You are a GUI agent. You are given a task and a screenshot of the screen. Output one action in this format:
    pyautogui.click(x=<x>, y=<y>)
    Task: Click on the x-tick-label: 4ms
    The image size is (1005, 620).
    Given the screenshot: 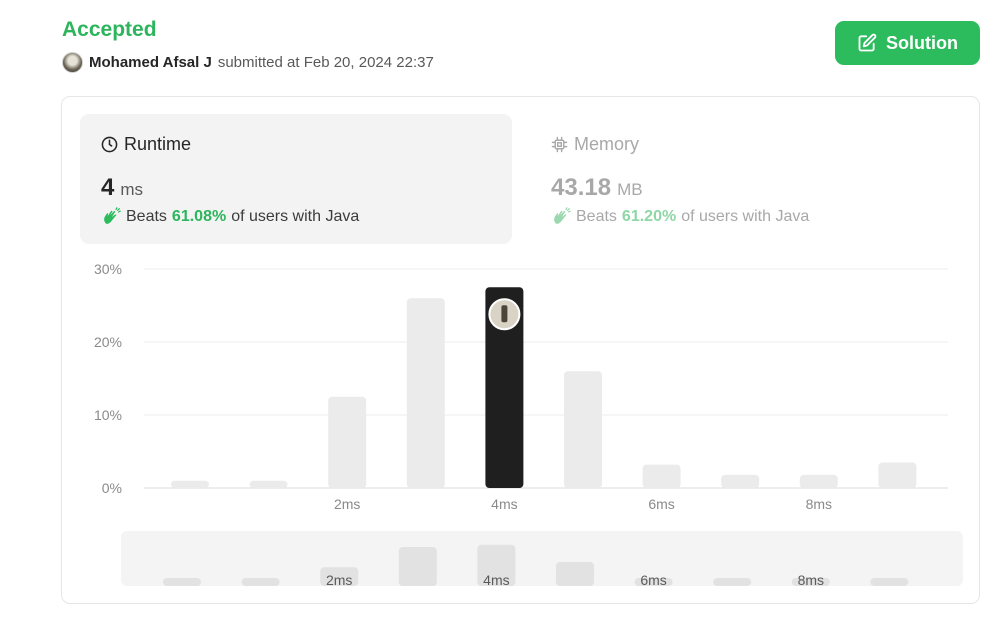 What is the action you would take?
    pyautogui.click(x=504, y=504)
    